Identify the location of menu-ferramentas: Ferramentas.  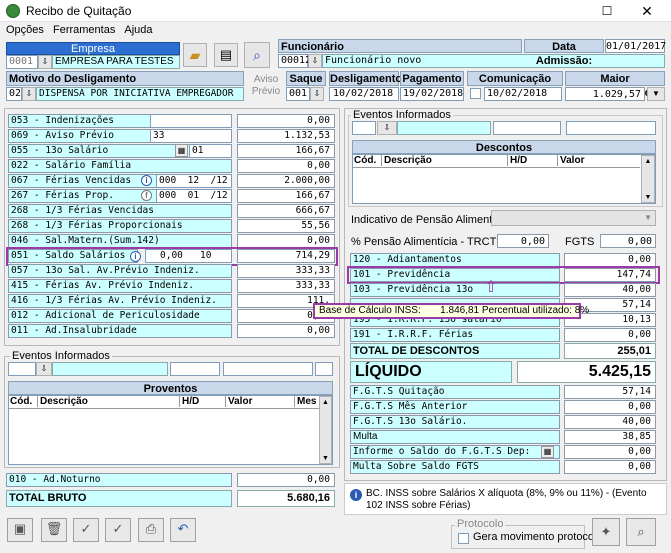
(84, 30).